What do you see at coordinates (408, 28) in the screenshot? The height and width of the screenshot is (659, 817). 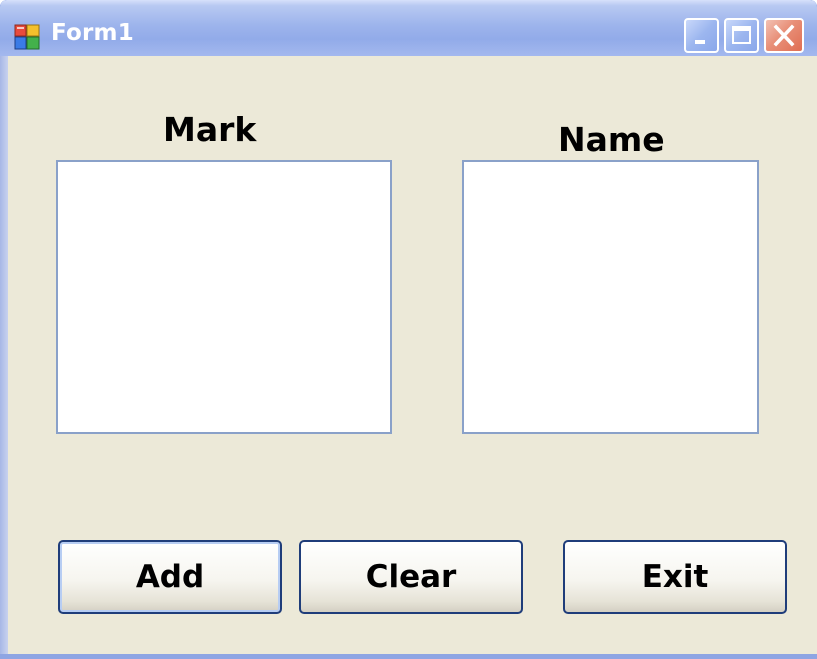 I see `title-bar: Form1` at bounding box center [408, 28].